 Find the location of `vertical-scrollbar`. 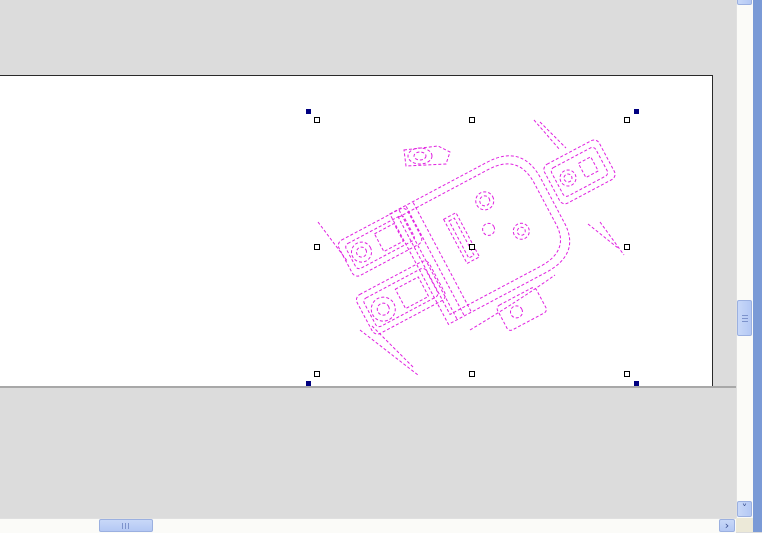

vertical-scrollbar is located at coordinates (745, 259).